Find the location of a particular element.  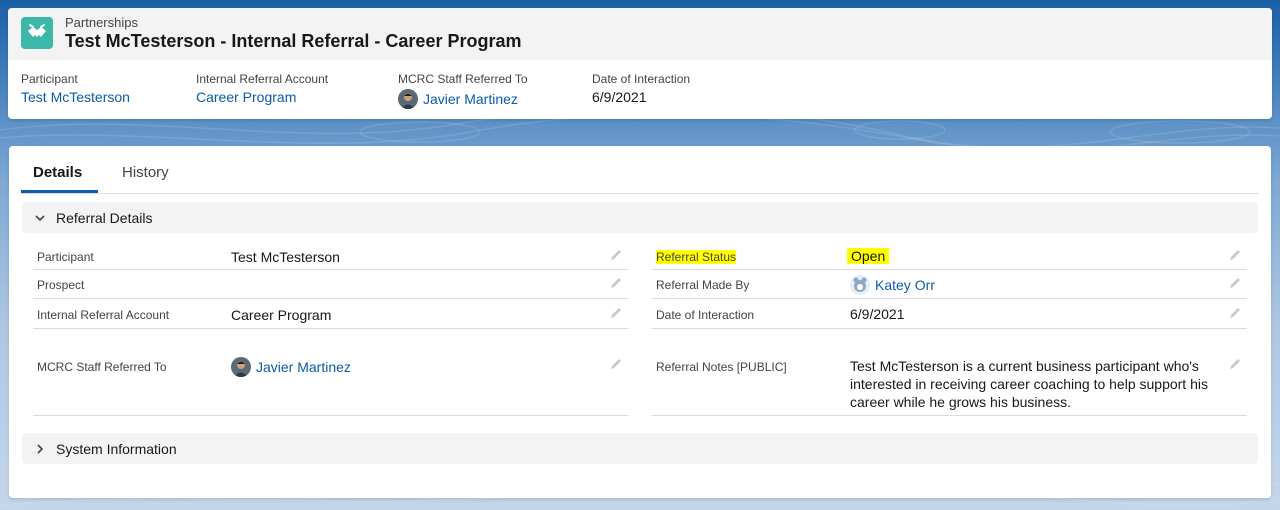

highlight-label: Date of Interaction is located at coordinates (641, 79).